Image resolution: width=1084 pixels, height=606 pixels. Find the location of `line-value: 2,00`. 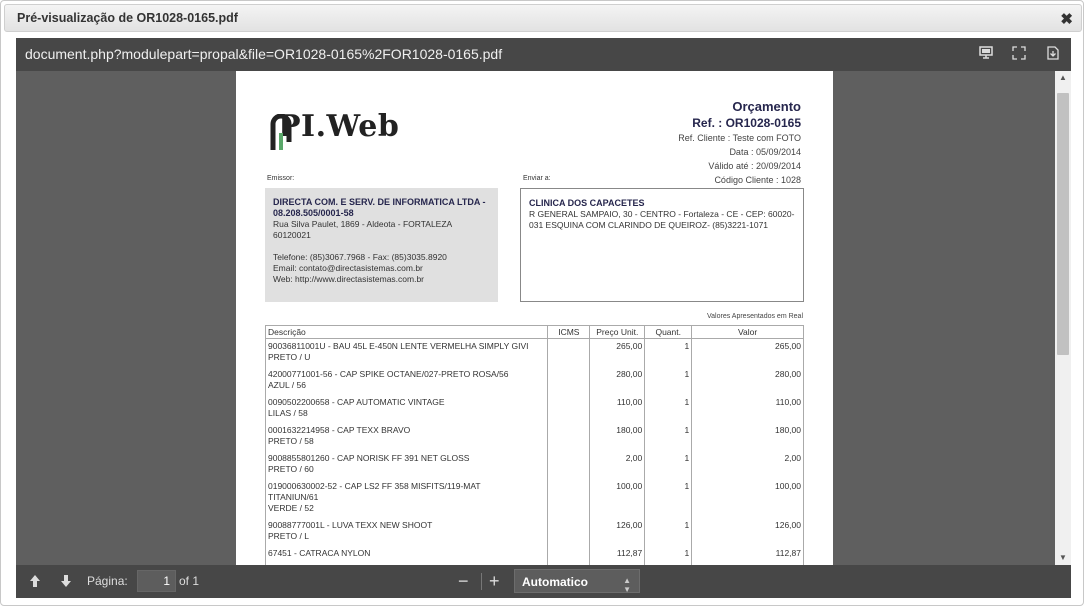

line-value: 2,00 is located at coordinates (747, 465).